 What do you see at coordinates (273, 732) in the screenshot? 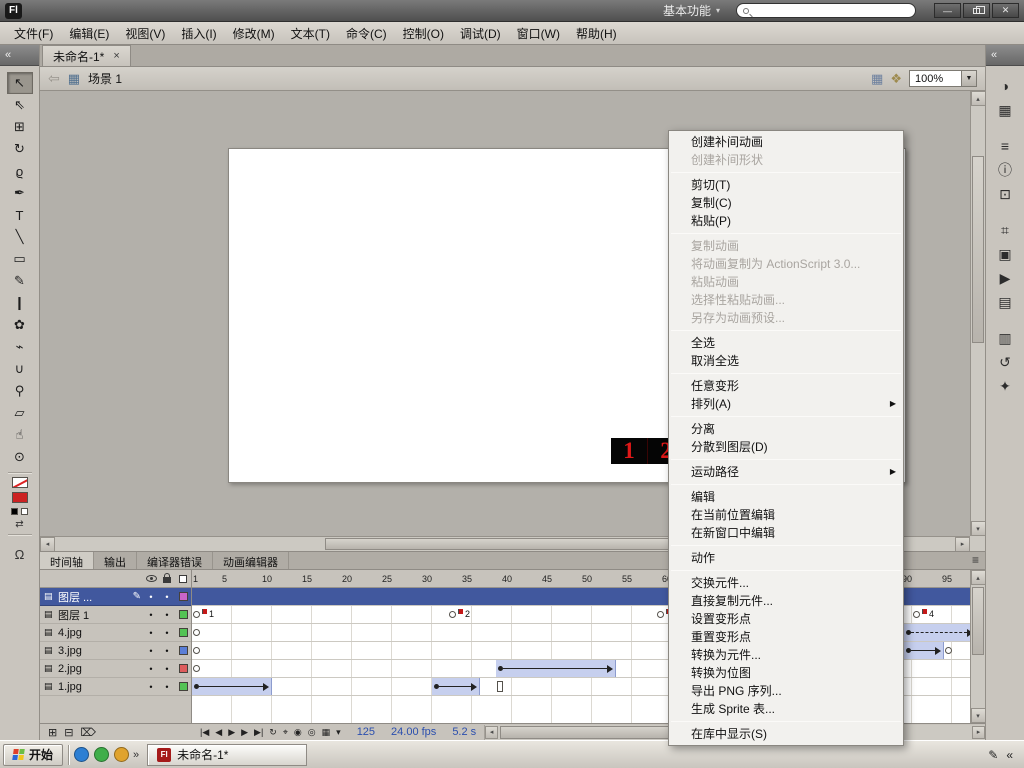
I see `loop-button: ↻` at bounding box center [273, 732].